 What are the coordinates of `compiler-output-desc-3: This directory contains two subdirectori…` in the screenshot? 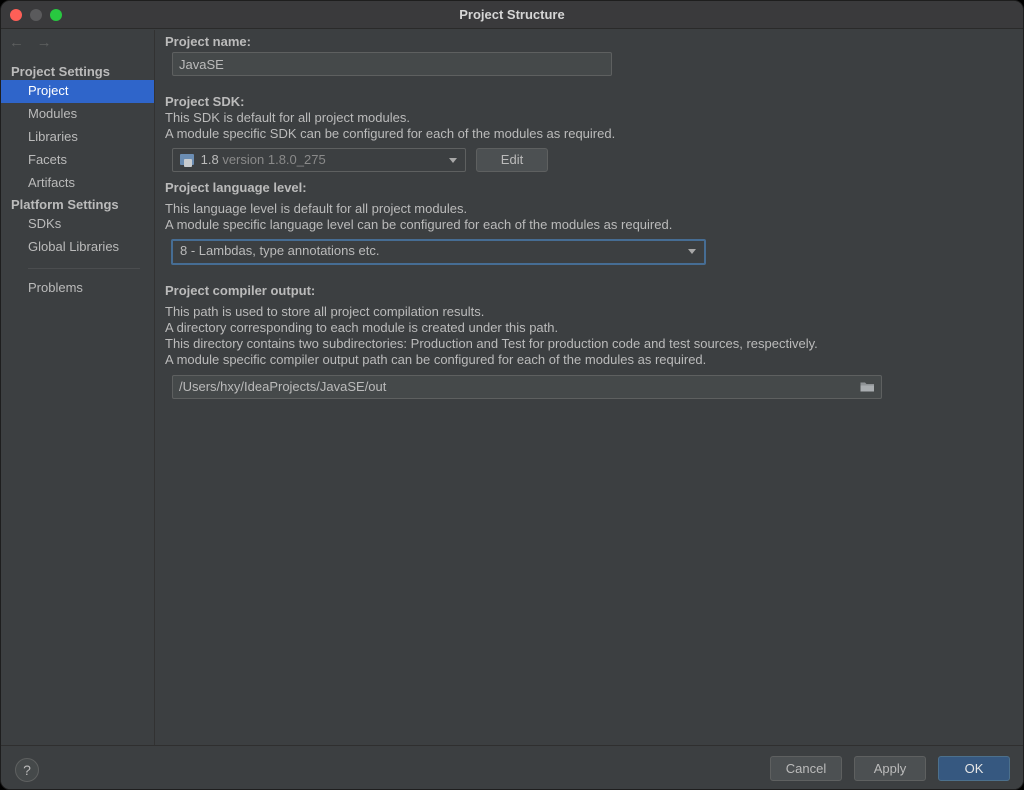 It's located at (491, 343).